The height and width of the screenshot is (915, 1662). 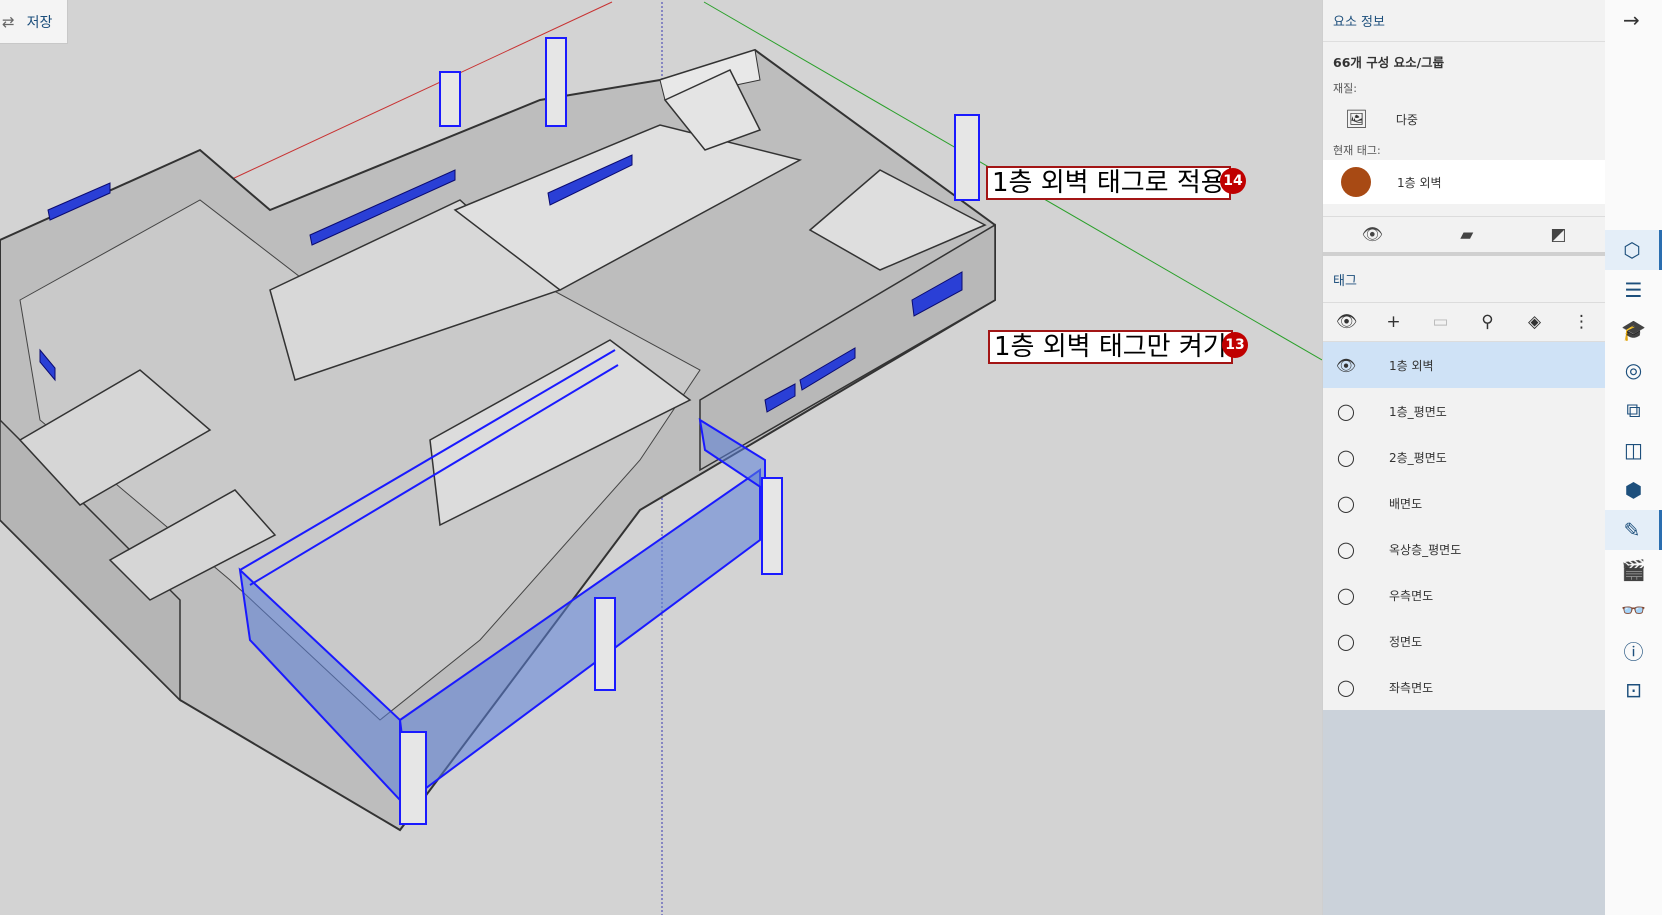 I want to click on search-icon: ⚲, so click(x=1488, y=322).